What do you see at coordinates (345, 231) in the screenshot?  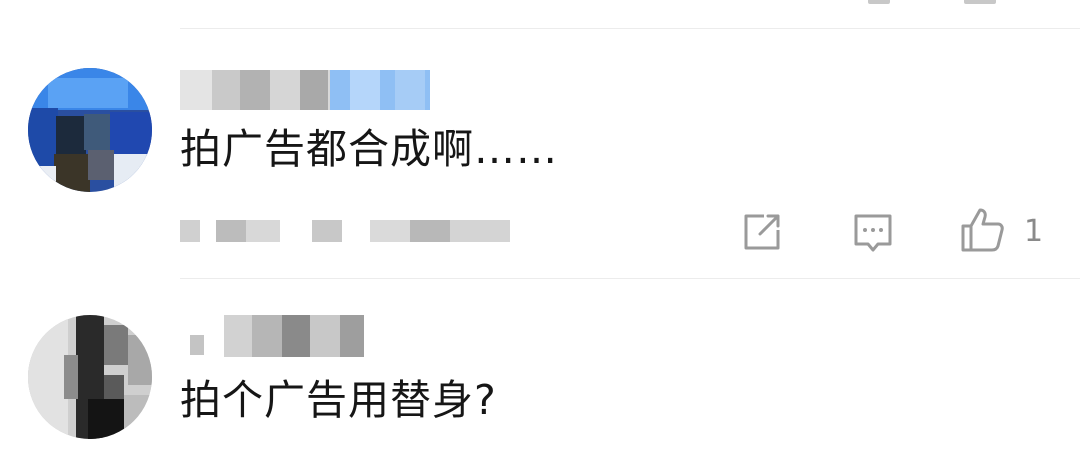 I see `comment-meta-blurred` at bounding box center [345, 231].